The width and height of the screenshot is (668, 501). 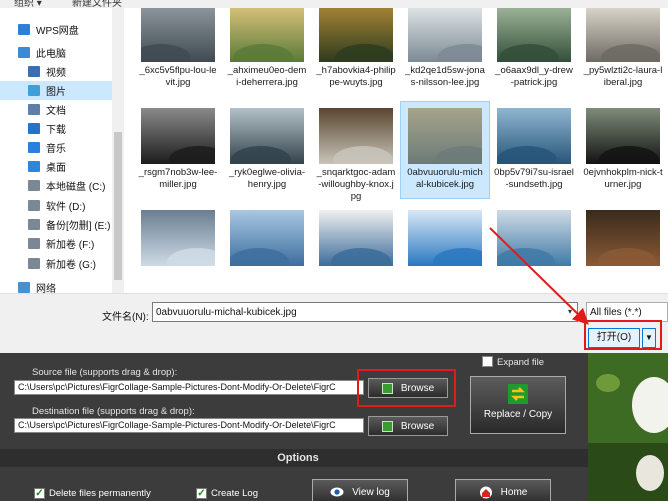 I want to click on nav-item-label: WPS网盘, so click(x=57, y=31).